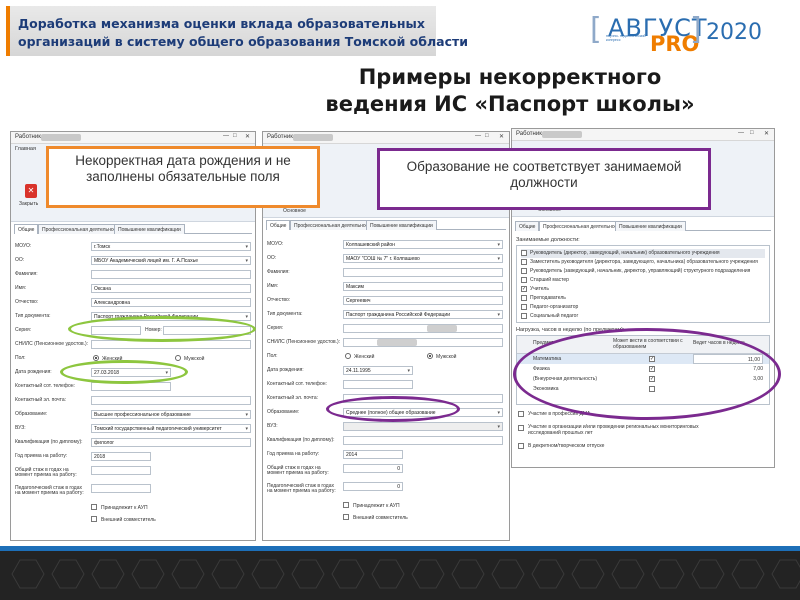 Image resolution: width=800 pixels, height=600 pixels. I want to click on qualification-field, so click(423, 440).